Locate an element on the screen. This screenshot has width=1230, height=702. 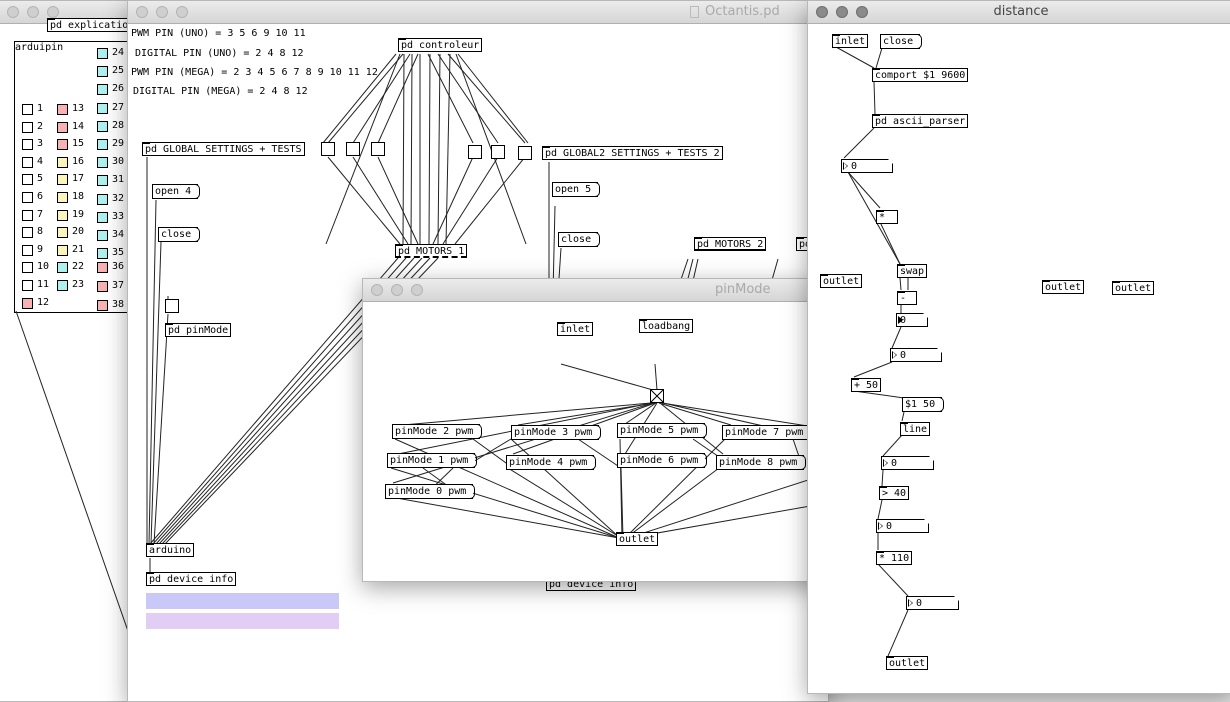
controleur-subpatch: pd controleur is located at coordinates (440, 45).